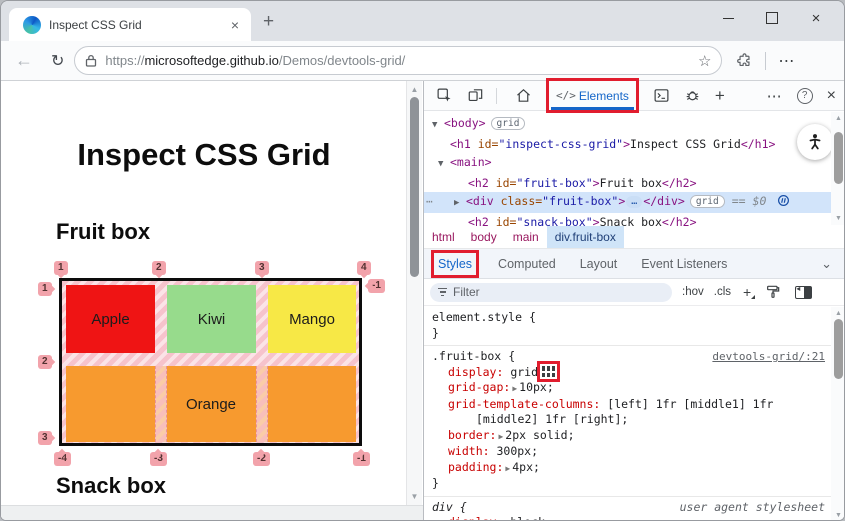  What do you see at coordinates (826, 264) in the screenshot?
I see `chevron-down-icon: ⌄` at bounding box center [826, 264].